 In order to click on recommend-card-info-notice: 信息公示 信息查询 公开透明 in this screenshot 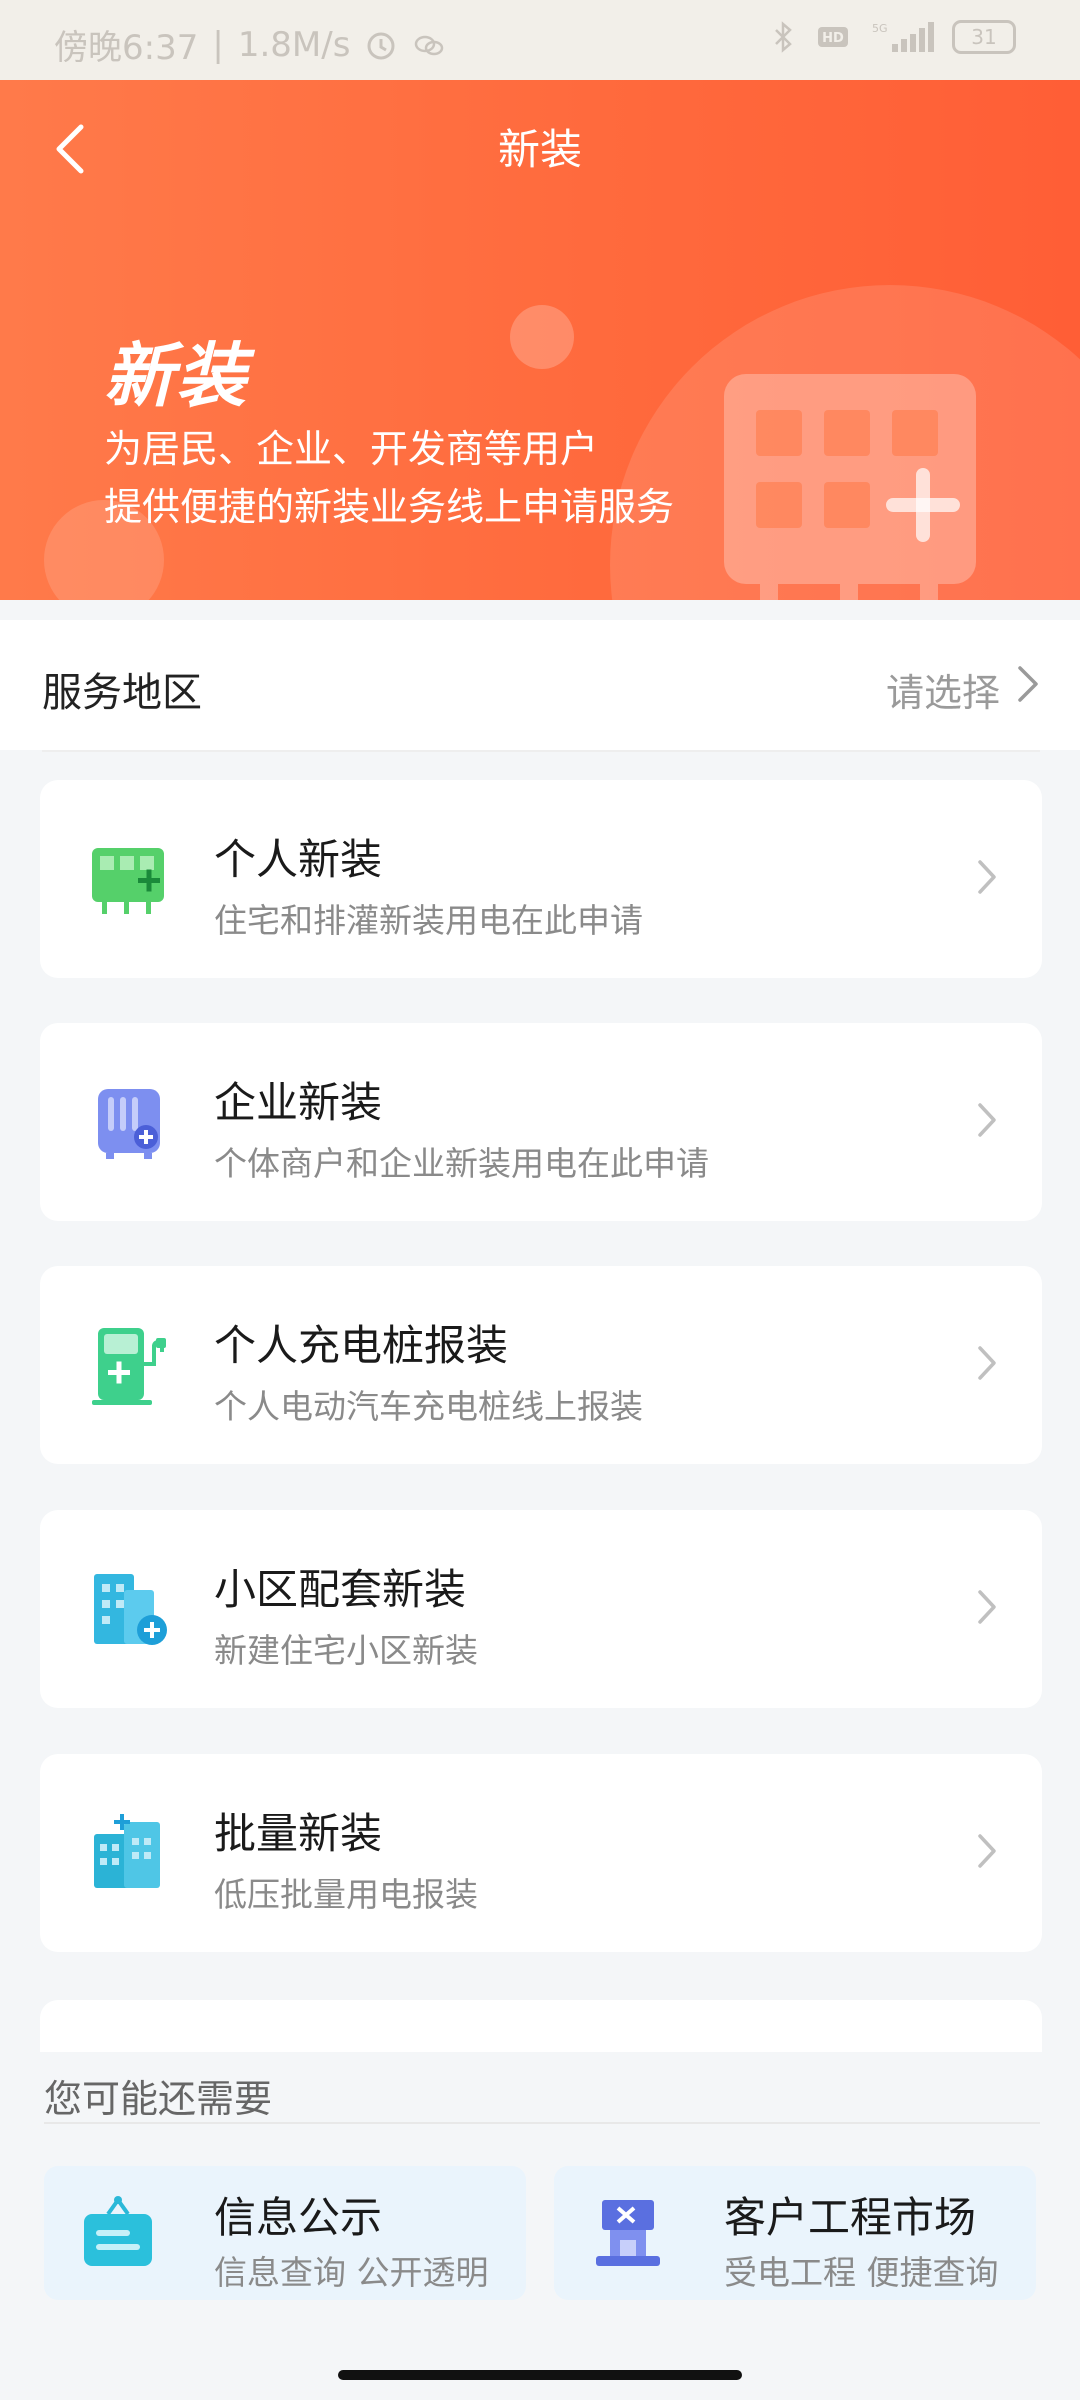, I will do `click(285, 2233)`.